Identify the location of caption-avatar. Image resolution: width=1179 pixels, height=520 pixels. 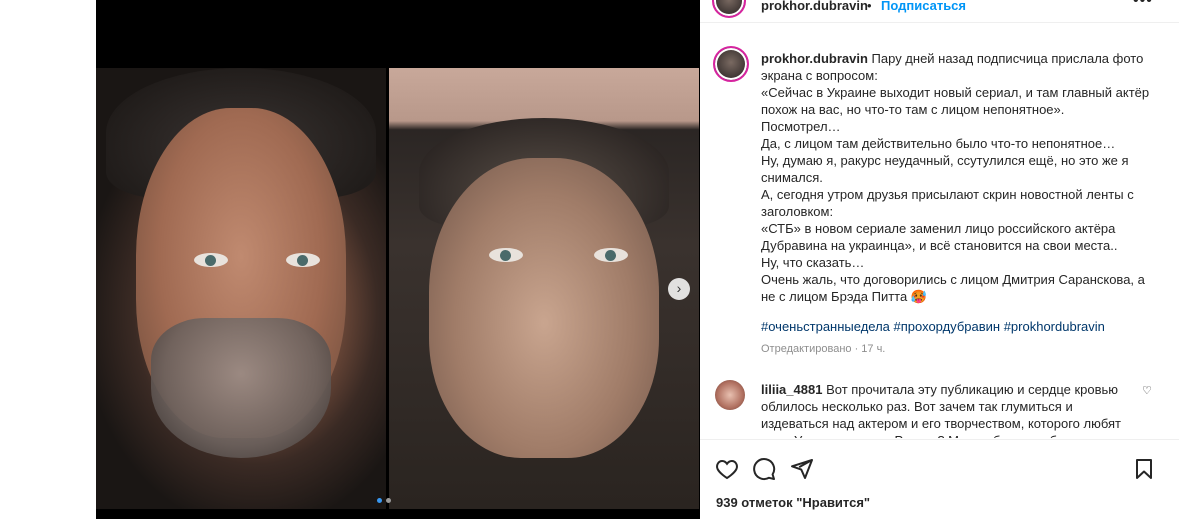
(731, 64).